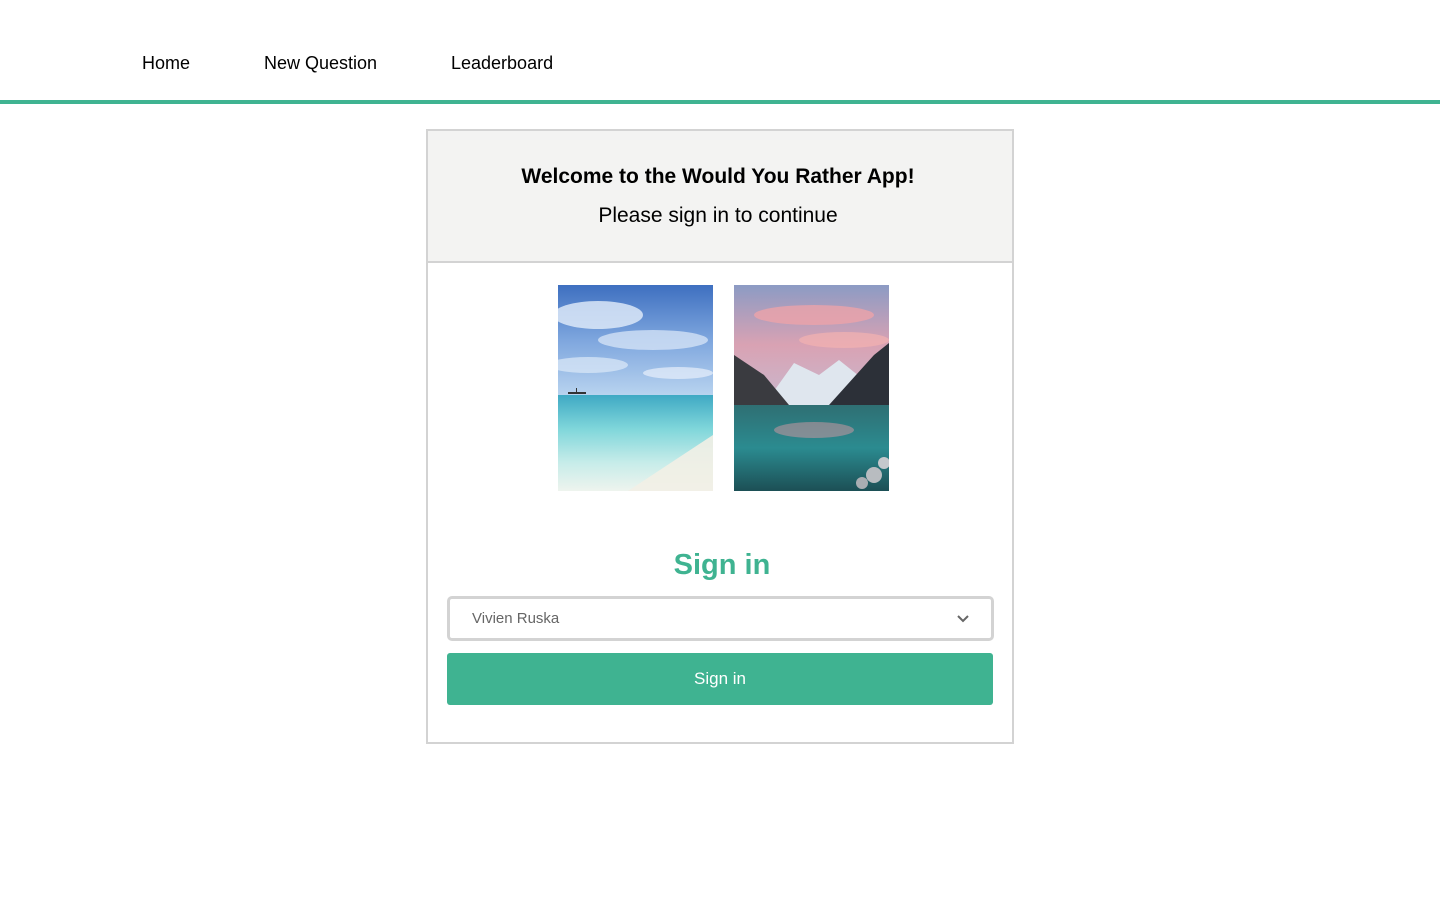 Image resolution: width=1440 pixels, height=900 pixels. Describe the element at coordinates (635, 388) in the screenshot. I see `beach-image` at that location.